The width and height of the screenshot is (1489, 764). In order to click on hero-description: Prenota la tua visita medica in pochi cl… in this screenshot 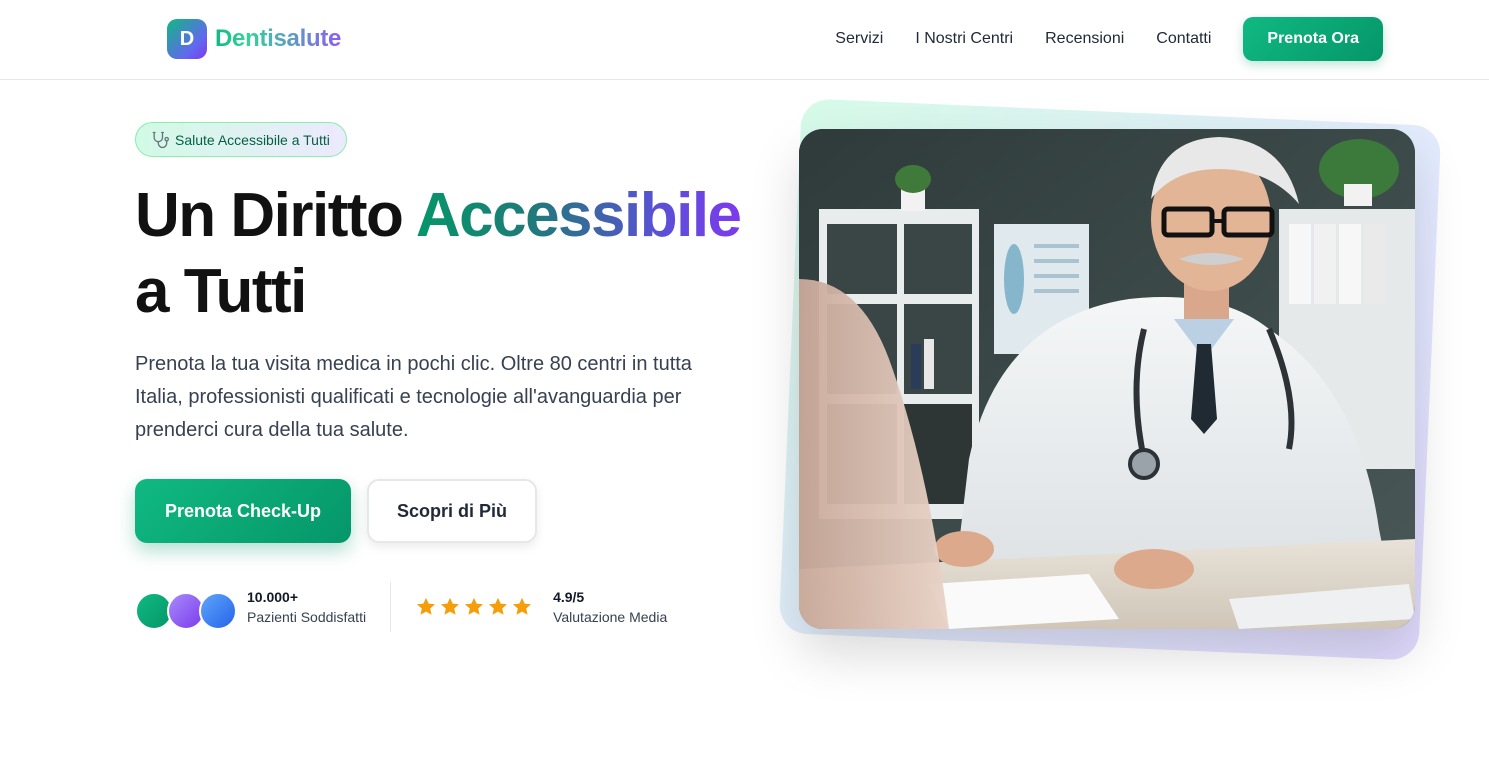, I will do `click(413, 397)`.